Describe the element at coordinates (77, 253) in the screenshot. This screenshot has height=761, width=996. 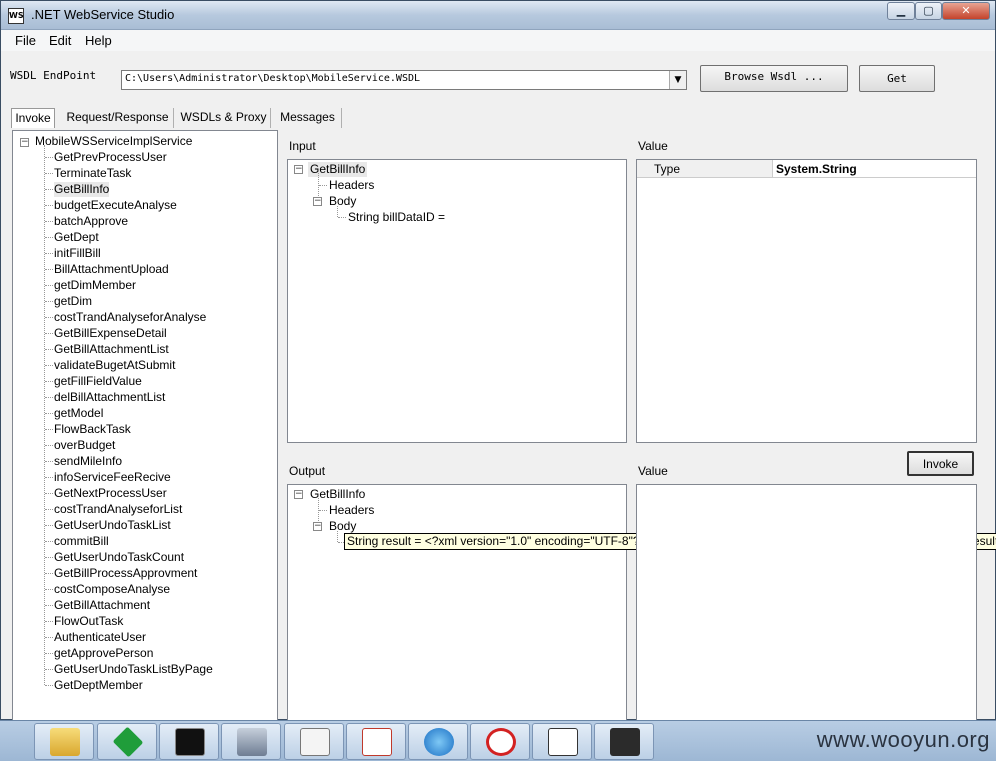
I see `tree-method-item: initFillBill` at that location.